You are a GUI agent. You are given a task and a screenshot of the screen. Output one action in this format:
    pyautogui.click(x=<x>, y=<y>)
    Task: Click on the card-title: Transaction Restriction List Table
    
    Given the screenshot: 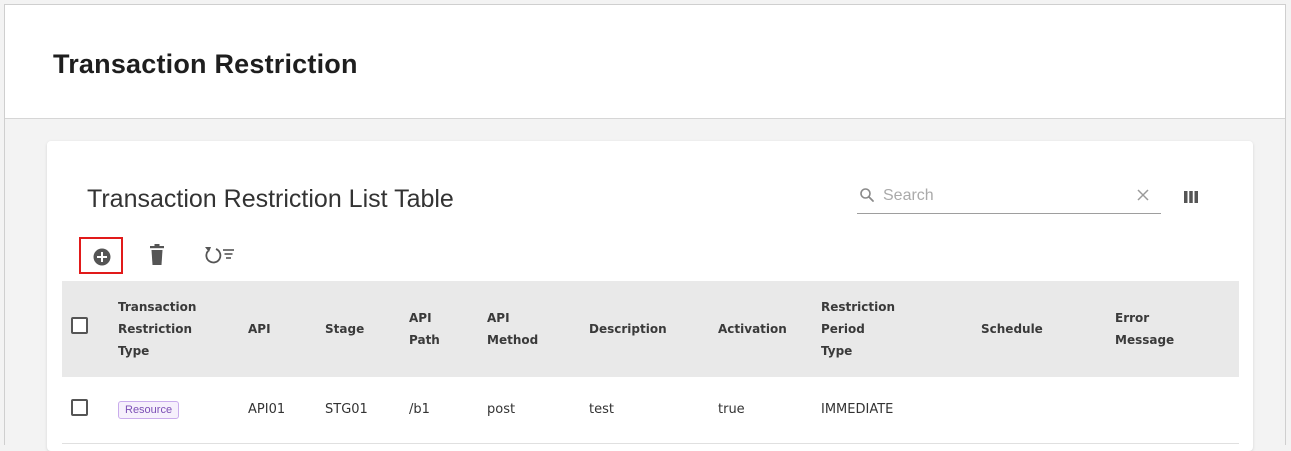 What is the action you would take?
    pyautogui.click(x=270, y=199)
    